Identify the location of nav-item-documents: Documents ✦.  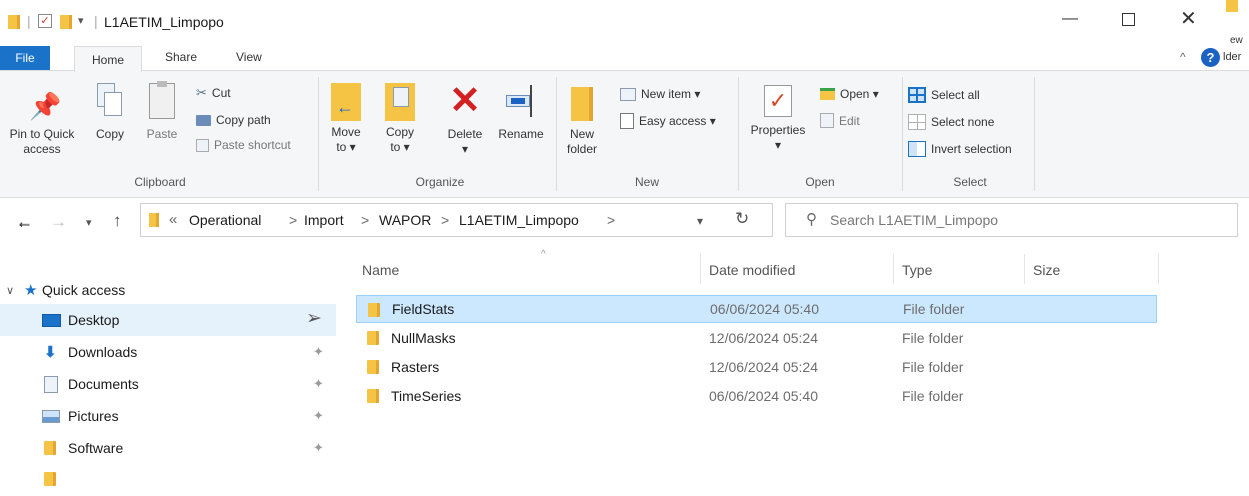
(168, 384).